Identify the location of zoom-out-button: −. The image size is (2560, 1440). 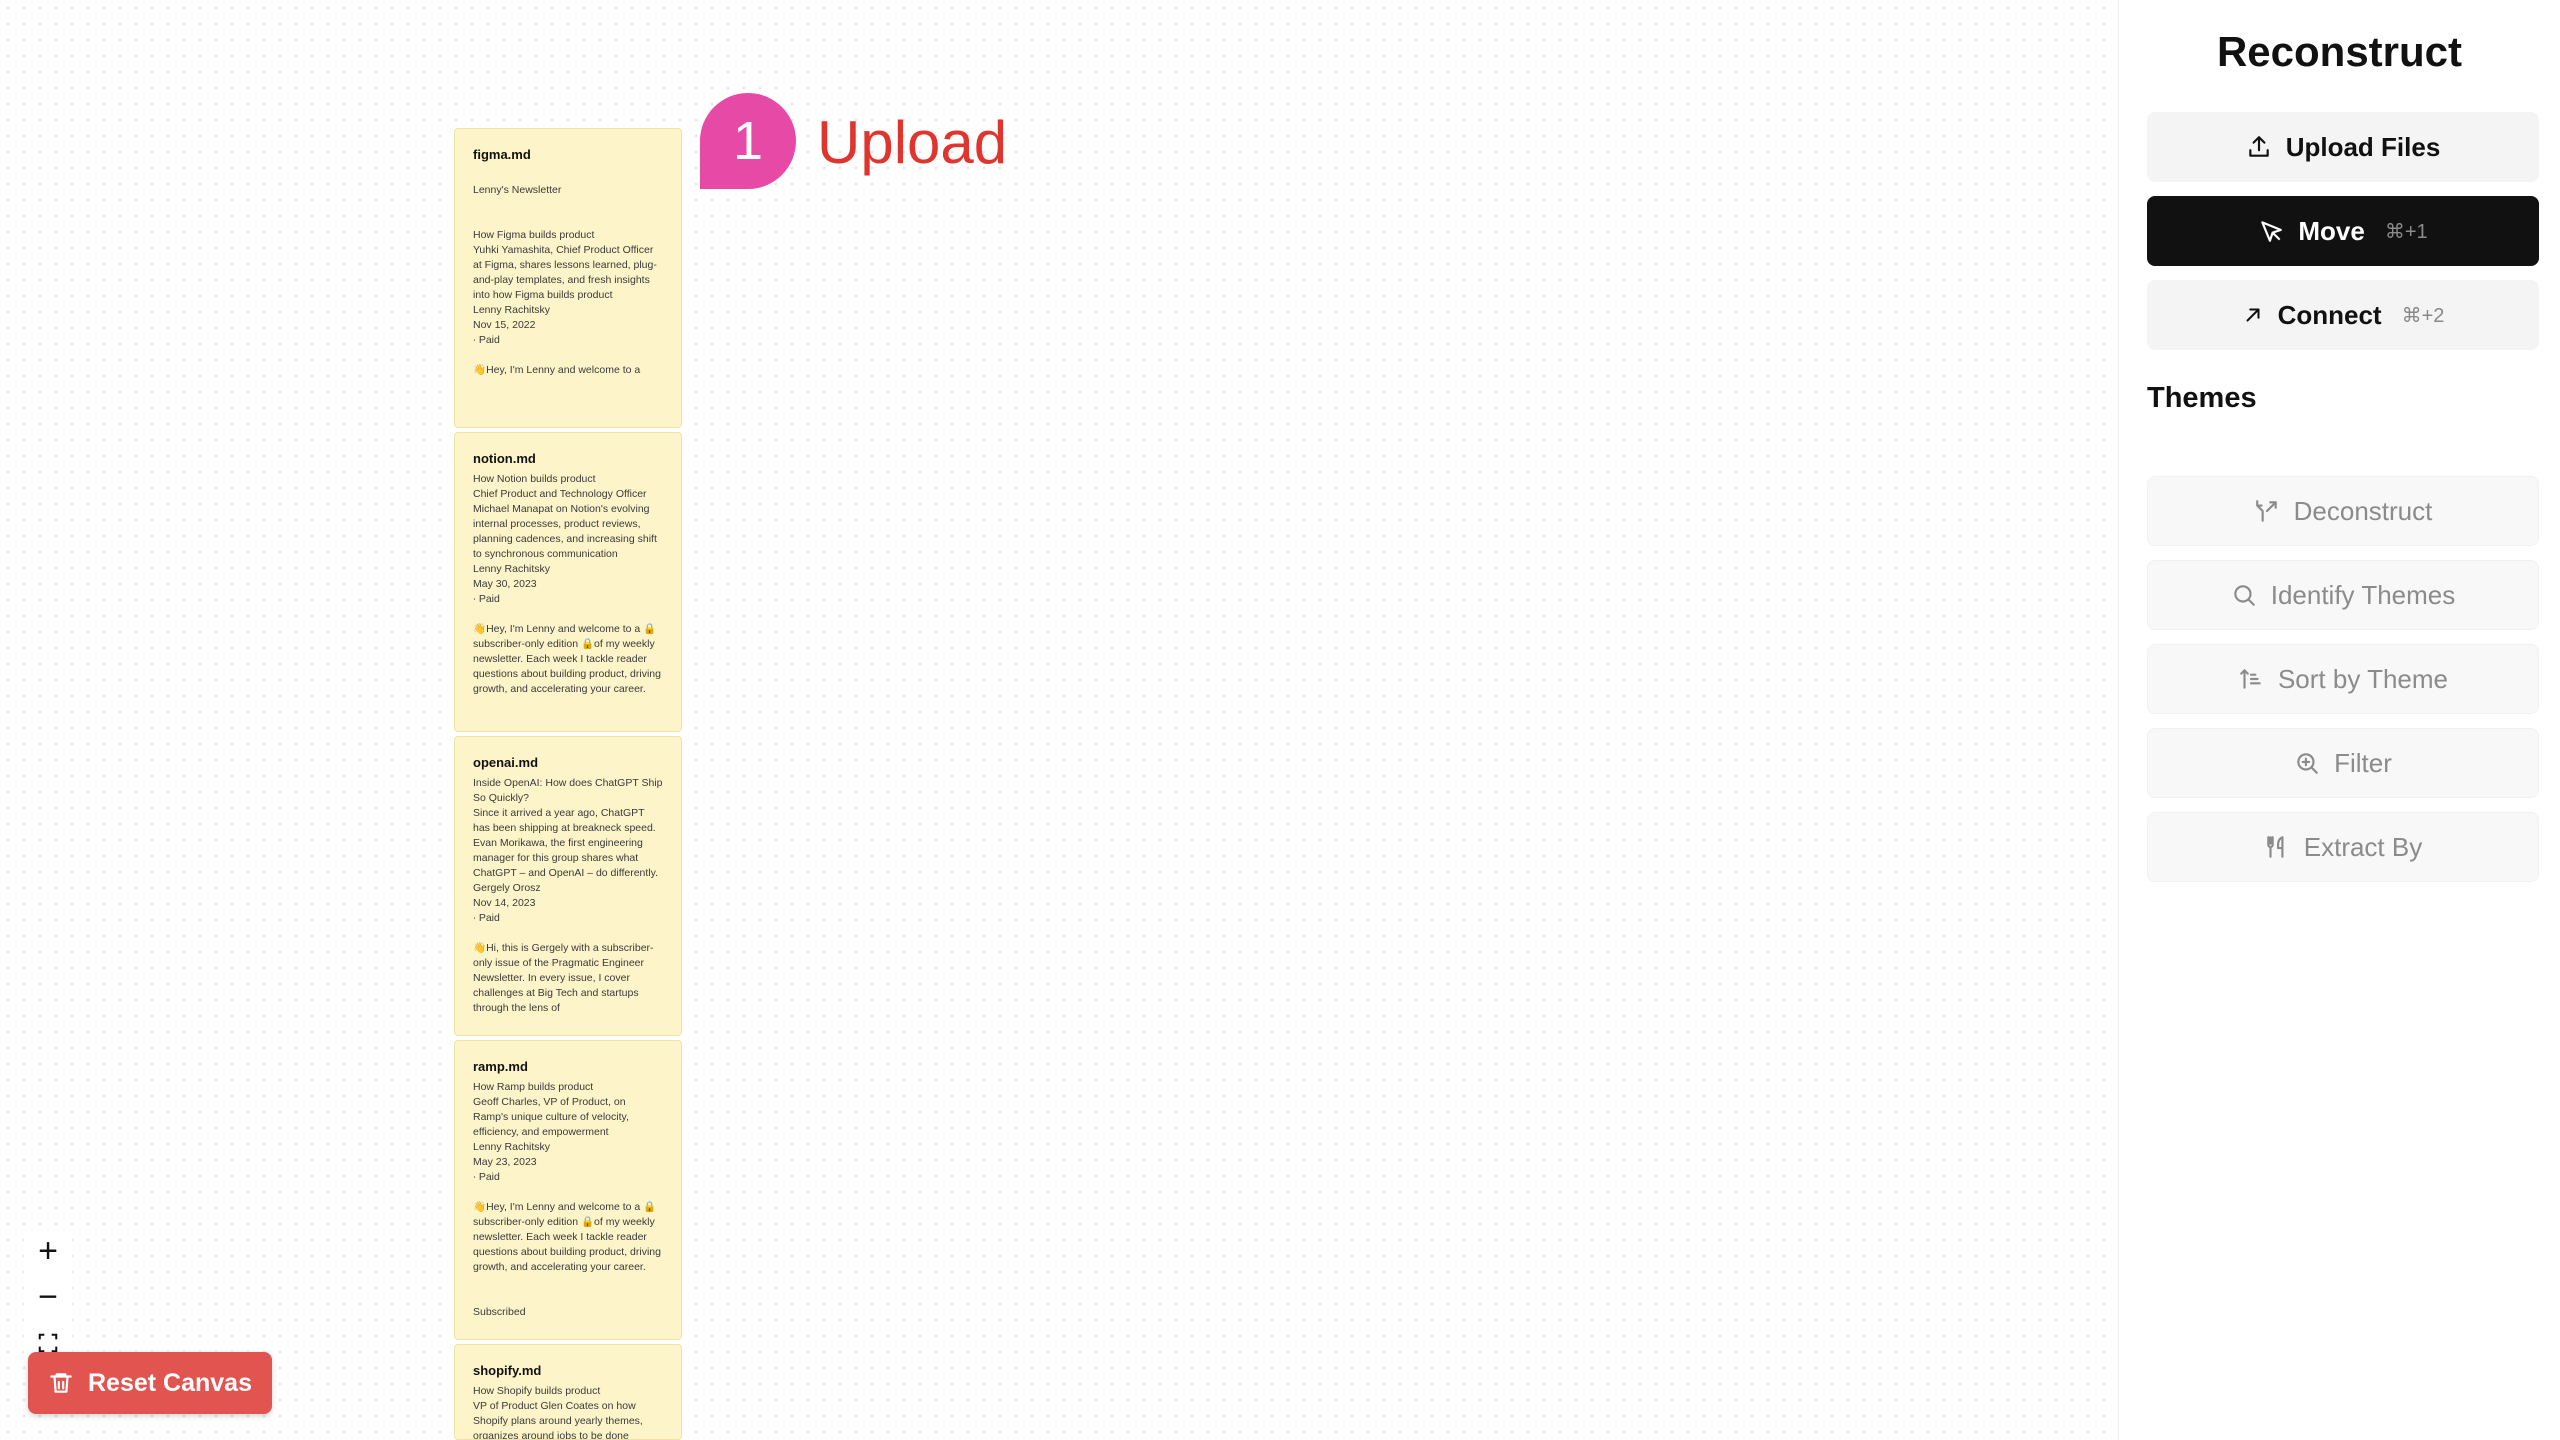
(48, 1297).